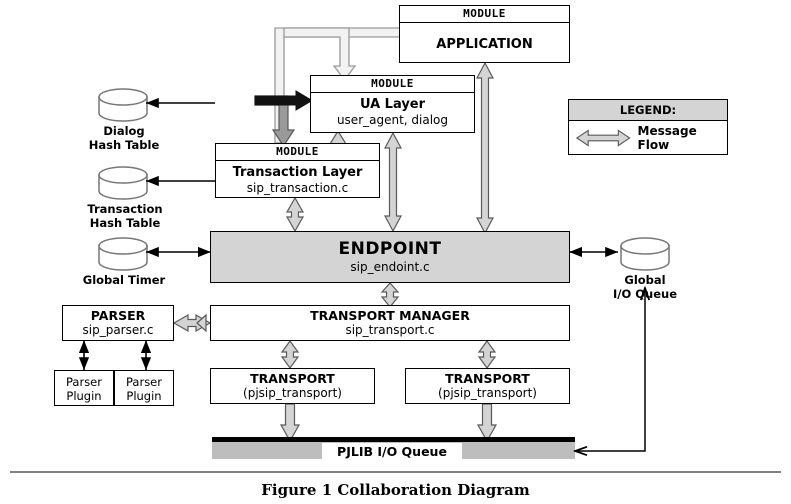  I want to click on transaction-hash-table-label: Transaction Hash Table, so click(125, 216).